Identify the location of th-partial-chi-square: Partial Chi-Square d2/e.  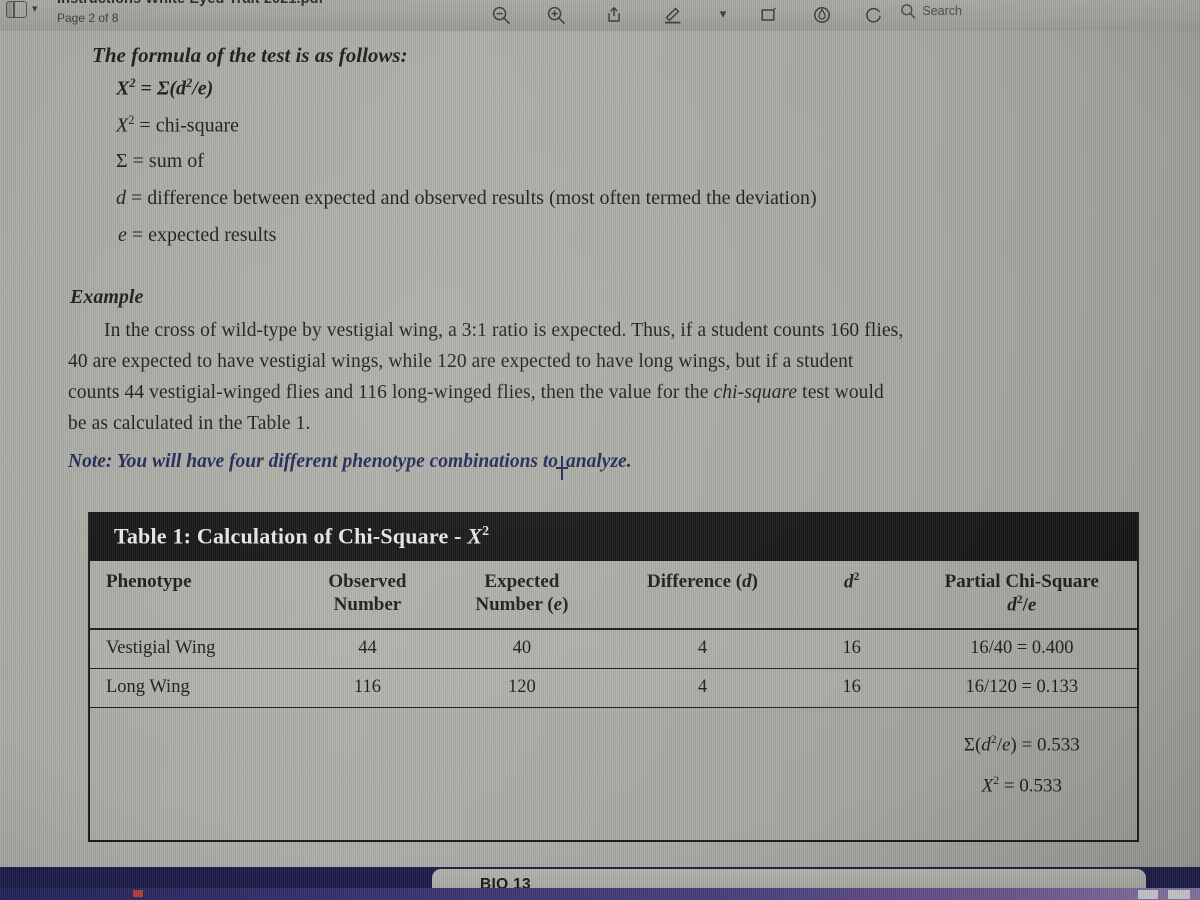
(1021, 595).